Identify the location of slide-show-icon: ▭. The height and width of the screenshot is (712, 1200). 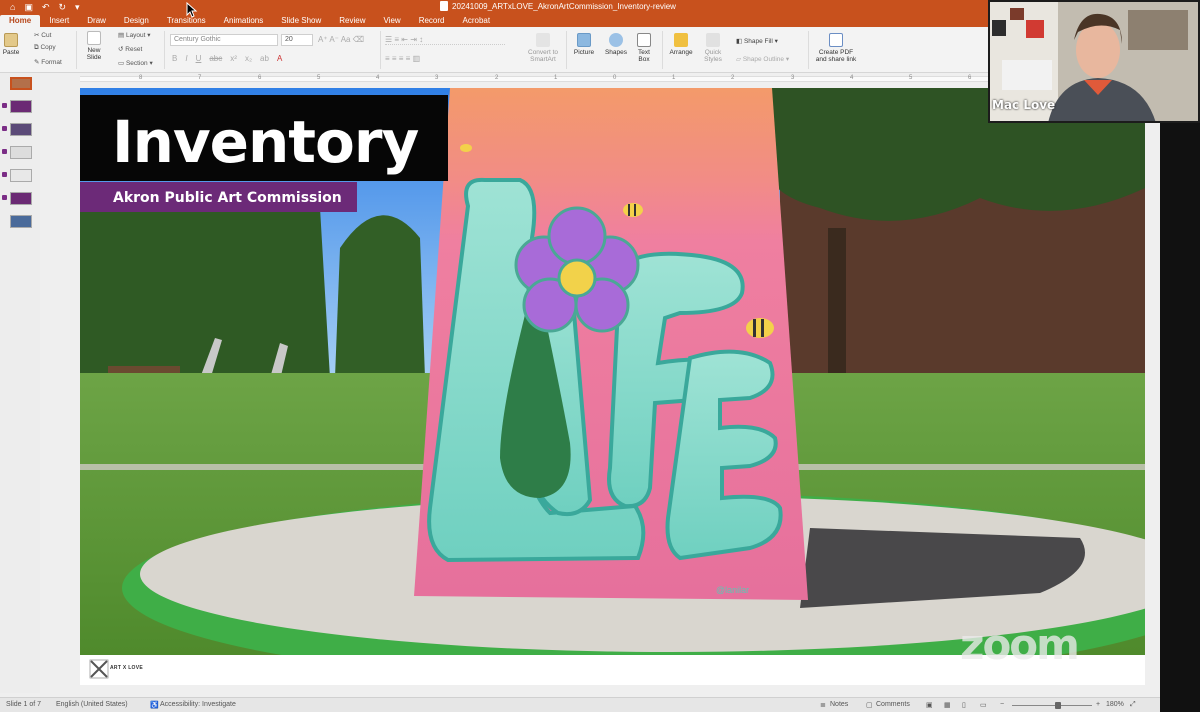
(983, 705).